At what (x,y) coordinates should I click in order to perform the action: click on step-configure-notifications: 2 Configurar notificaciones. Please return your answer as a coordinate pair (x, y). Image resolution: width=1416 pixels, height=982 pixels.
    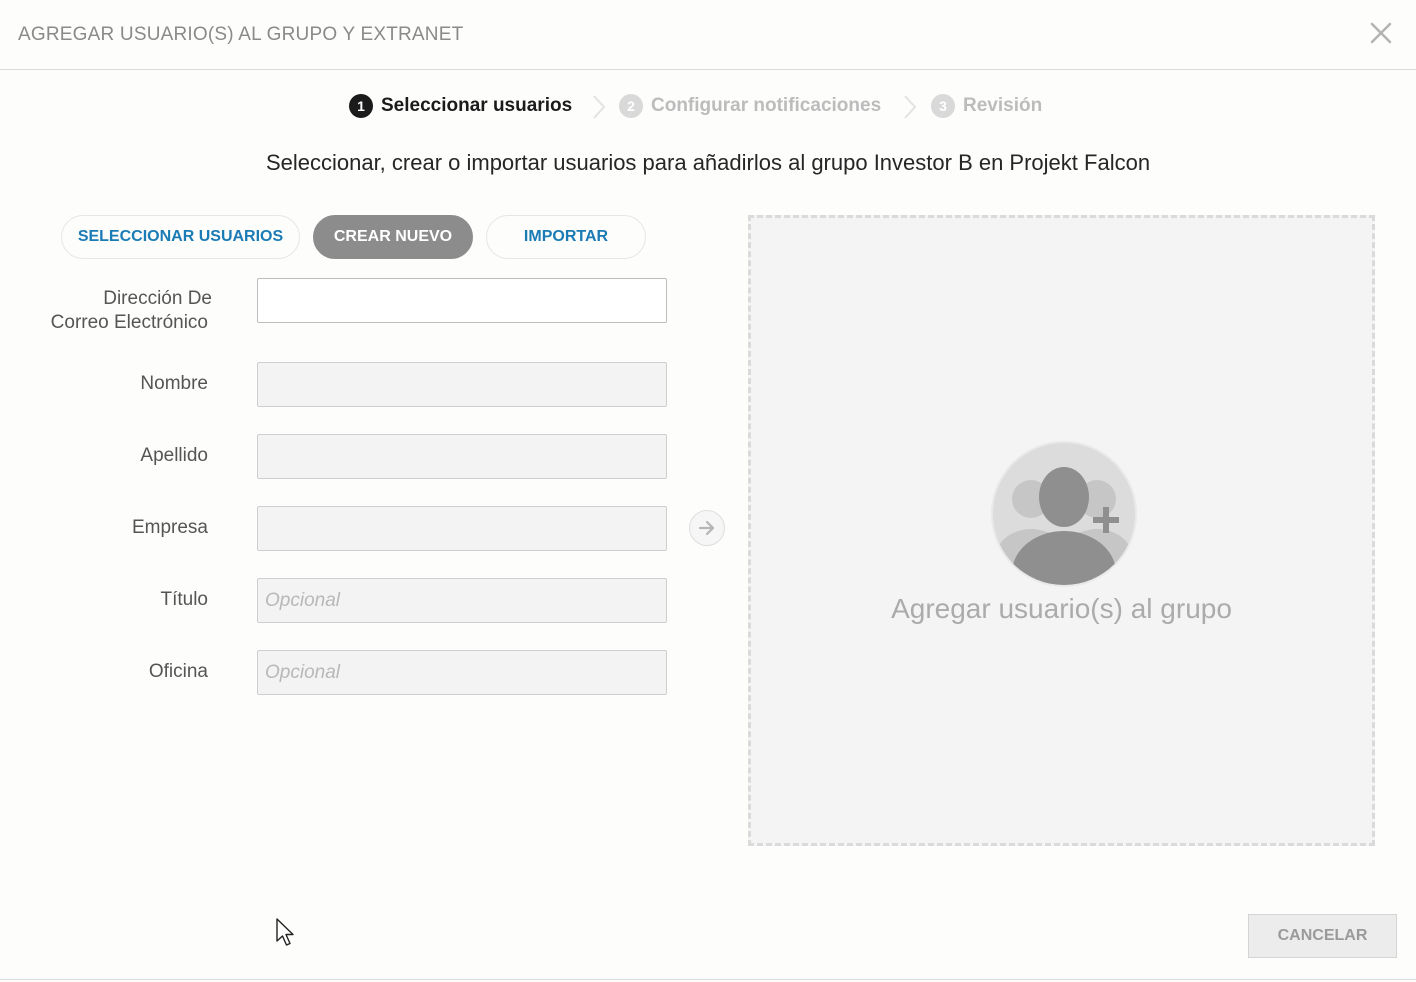
    Looking at the image, I should click on (750, 106).